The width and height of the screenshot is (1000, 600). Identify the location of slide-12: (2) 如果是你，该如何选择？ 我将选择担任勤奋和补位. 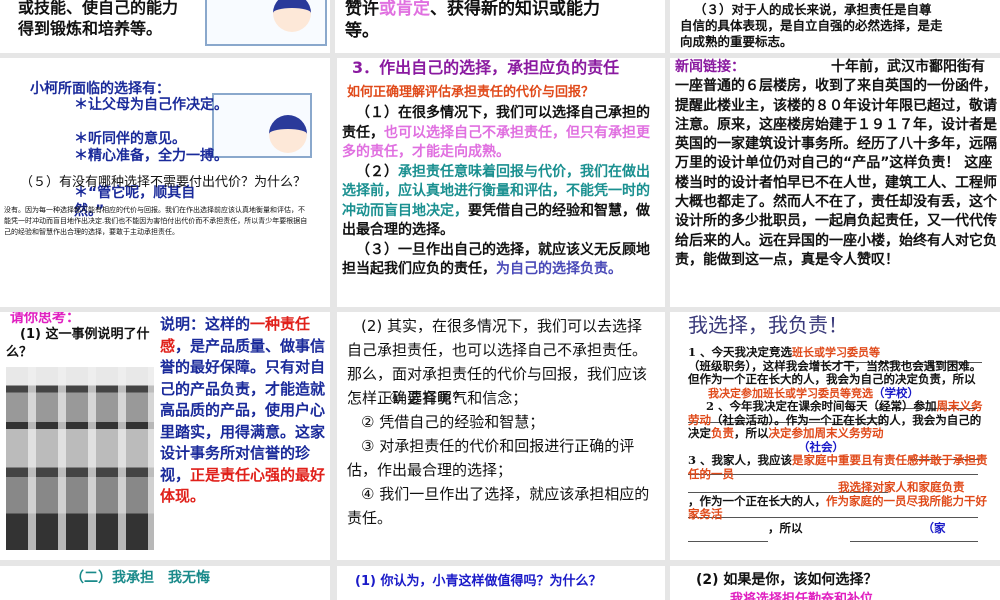
(835, 583).